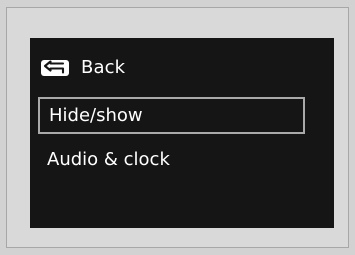 This screenshot has width=355, height=255. I want to click on menu-item-label: Audio & clock, so click(108, 159).